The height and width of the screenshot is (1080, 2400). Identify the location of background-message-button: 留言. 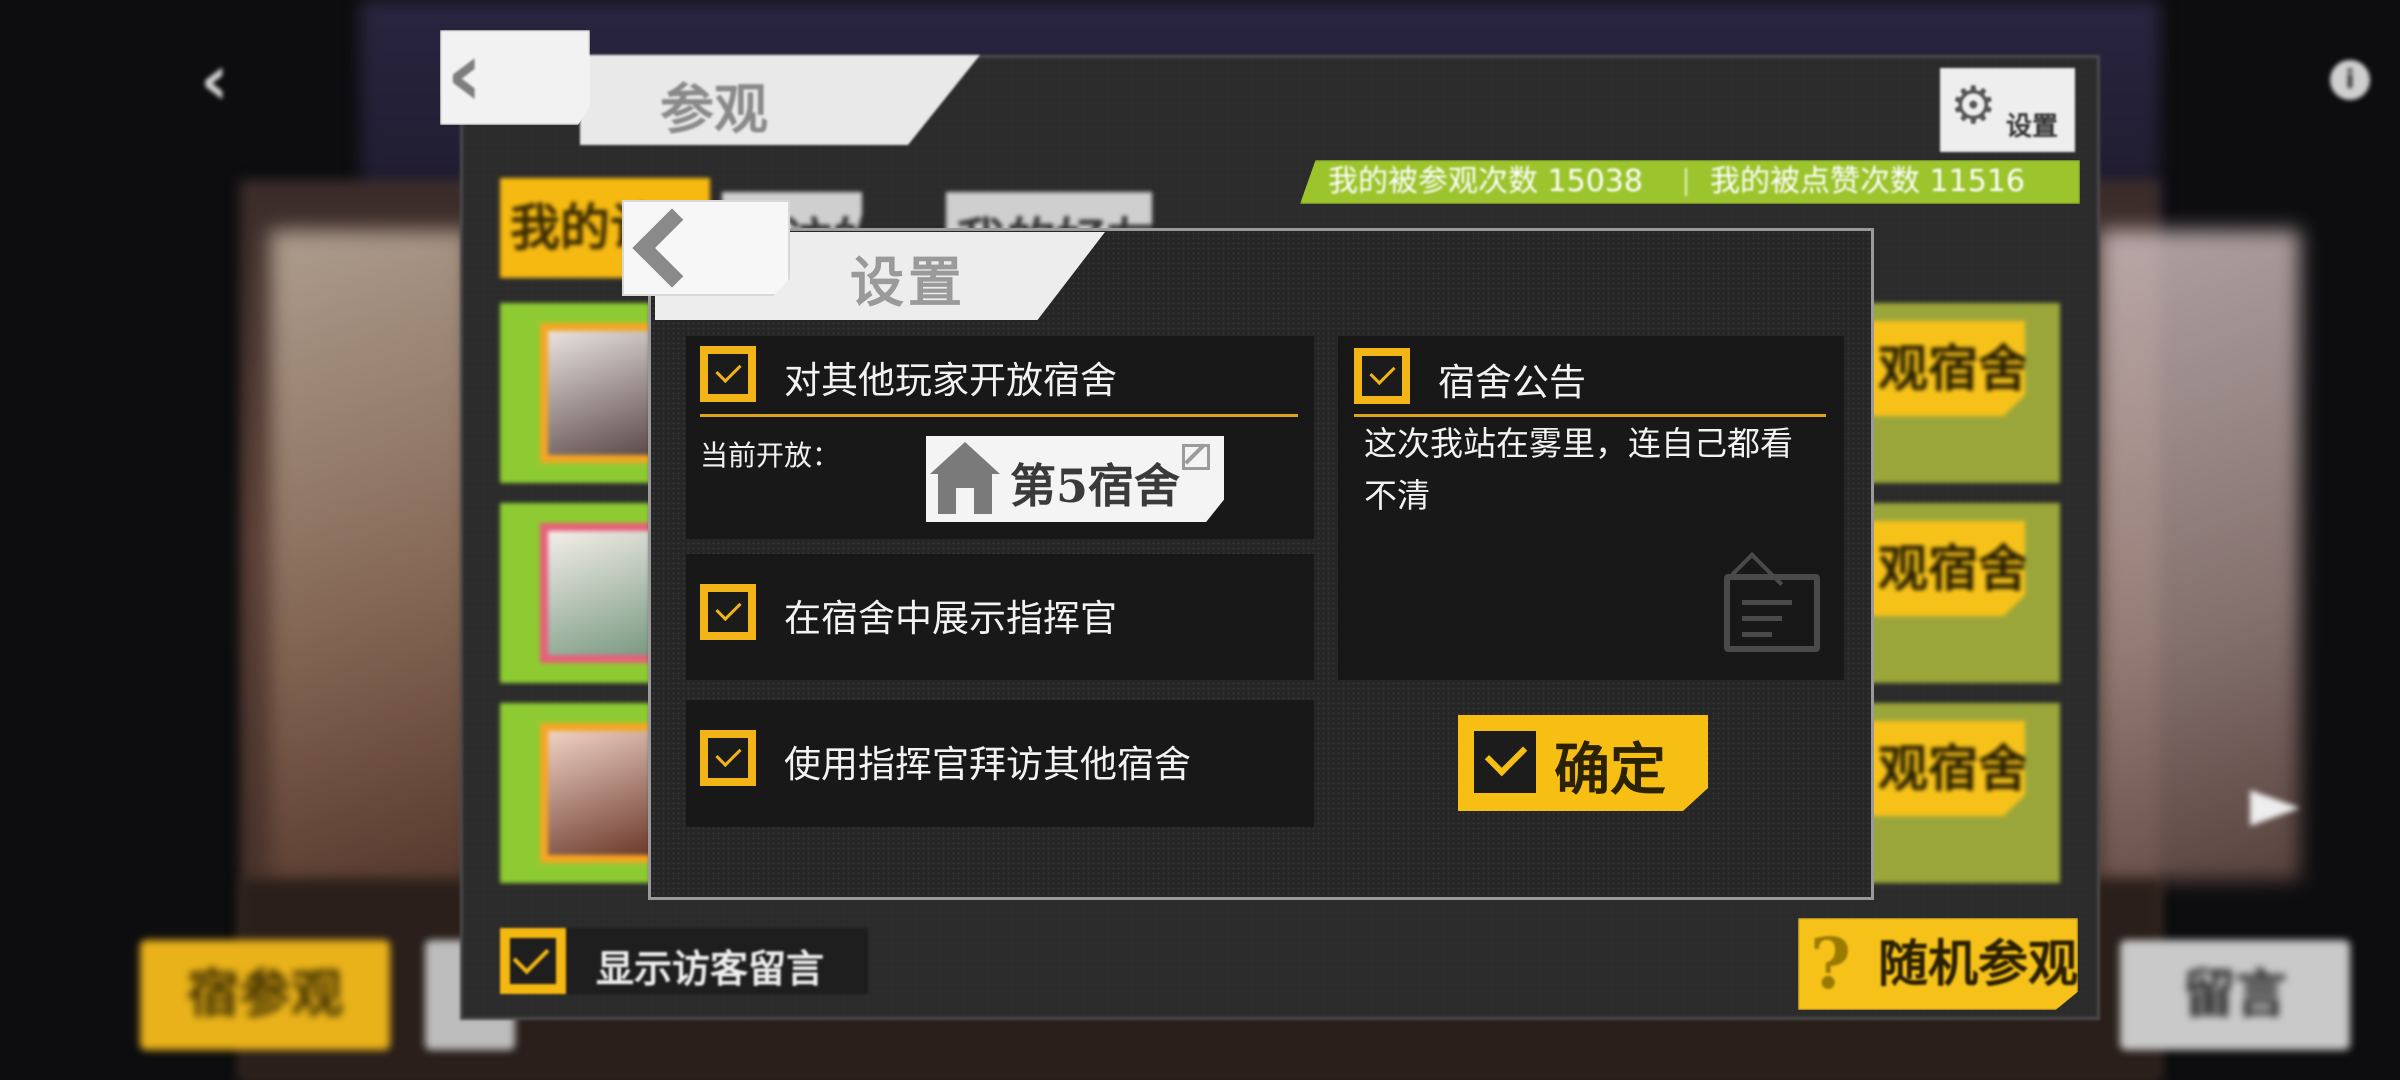
(2235, 995).